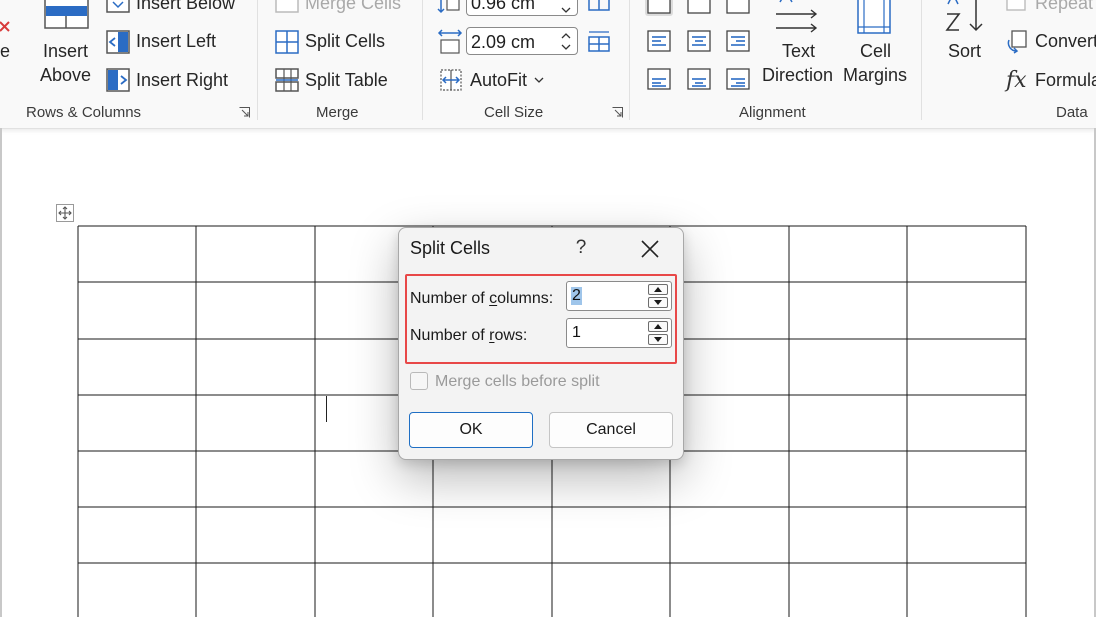 This screenshot has height=617, width=1096. I want to click on close-icon, so click(650, 249).